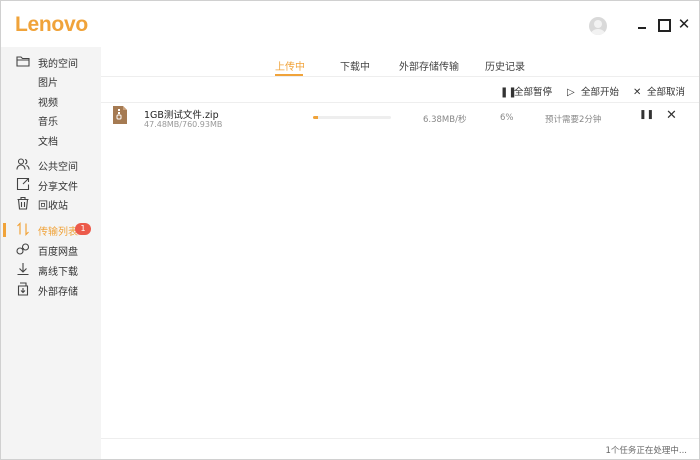 The width and height of the screenshot is (700, 460). Describe the element at coordinates (663, 24) in the screenshot. I see `maximize-button` at that location.